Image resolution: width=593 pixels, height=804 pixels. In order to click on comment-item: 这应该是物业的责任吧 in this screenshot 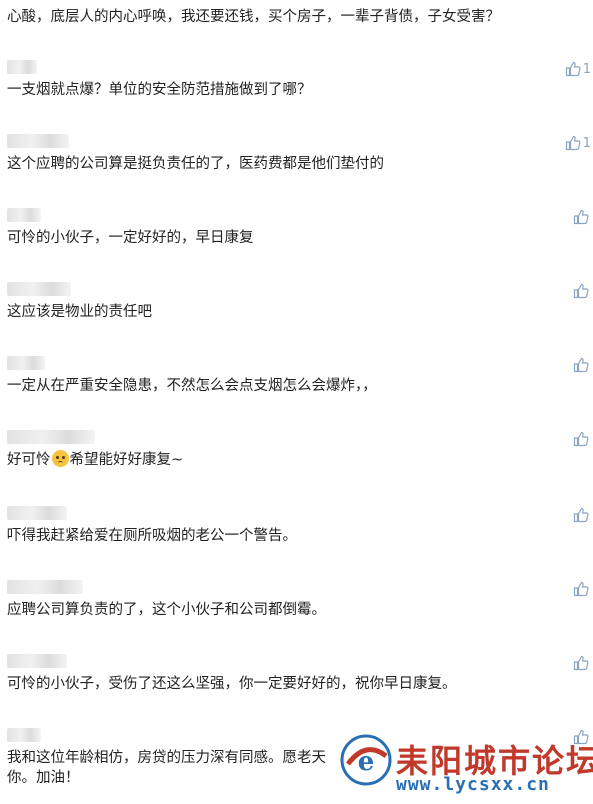, I will do `click(296, 319)`.